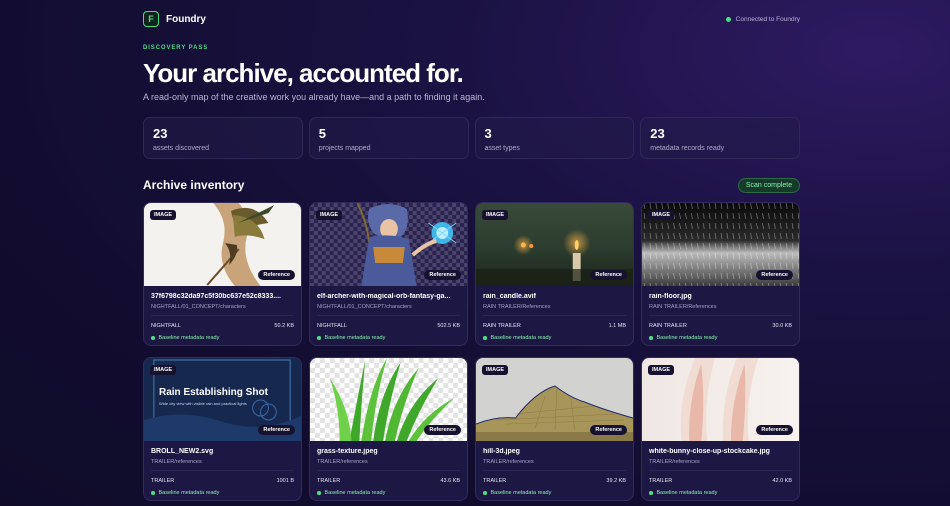 This screenshot has width=950, height=506. Describe the element at coordinates (509, 296) in the screenshot. I see `file-name: rain_candle.avif` at that location.